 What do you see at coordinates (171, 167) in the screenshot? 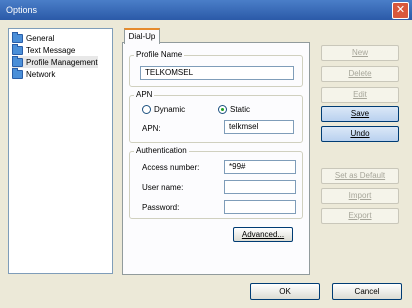
I see `access-number-label: Access number:` at bounding box center [171, 167].